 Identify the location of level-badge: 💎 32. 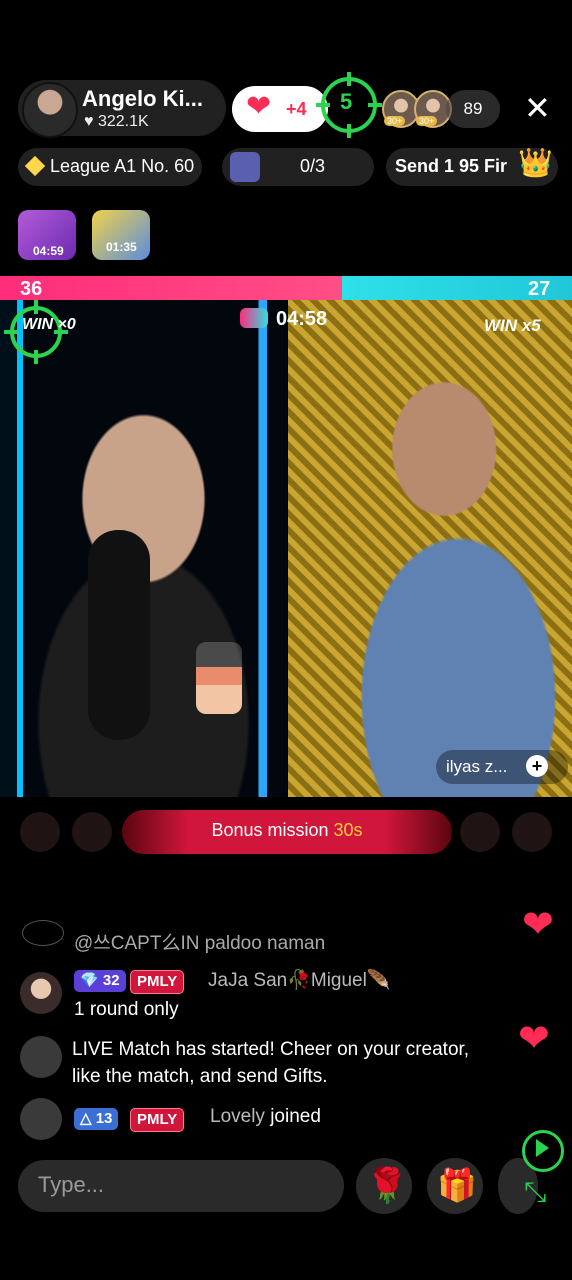
(100, 981).